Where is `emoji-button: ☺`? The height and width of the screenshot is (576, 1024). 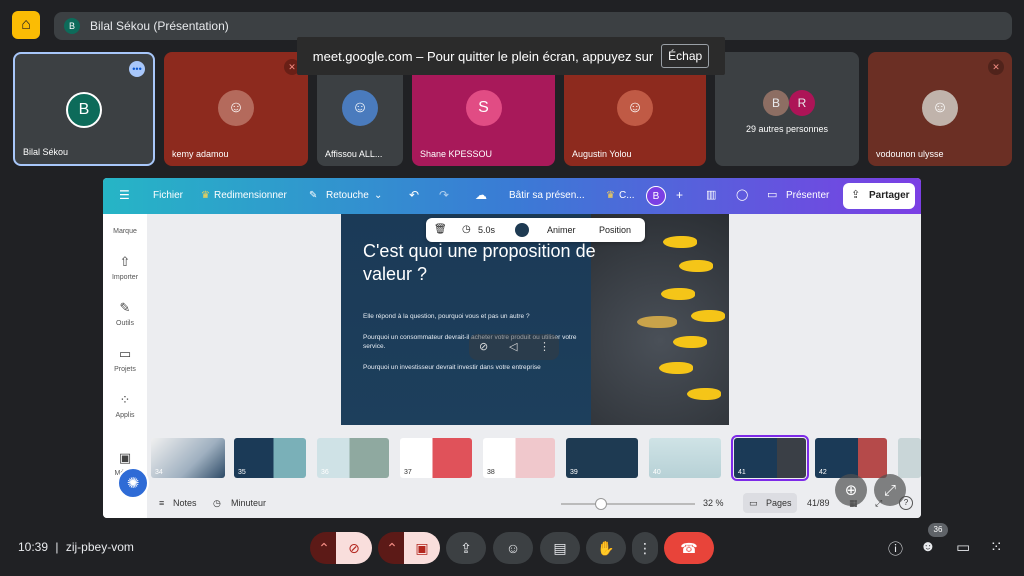 emoji-button: ☺ is located at coordinates (513, 548).